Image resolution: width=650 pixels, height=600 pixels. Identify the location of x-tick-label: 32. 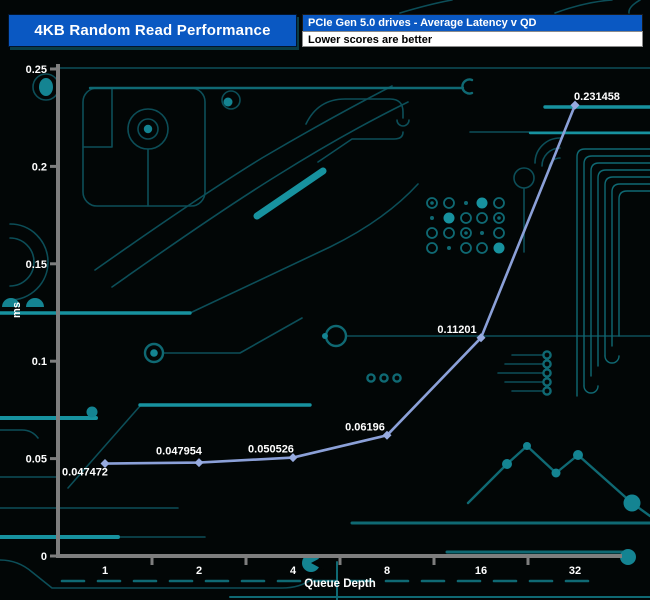
(575, 571).